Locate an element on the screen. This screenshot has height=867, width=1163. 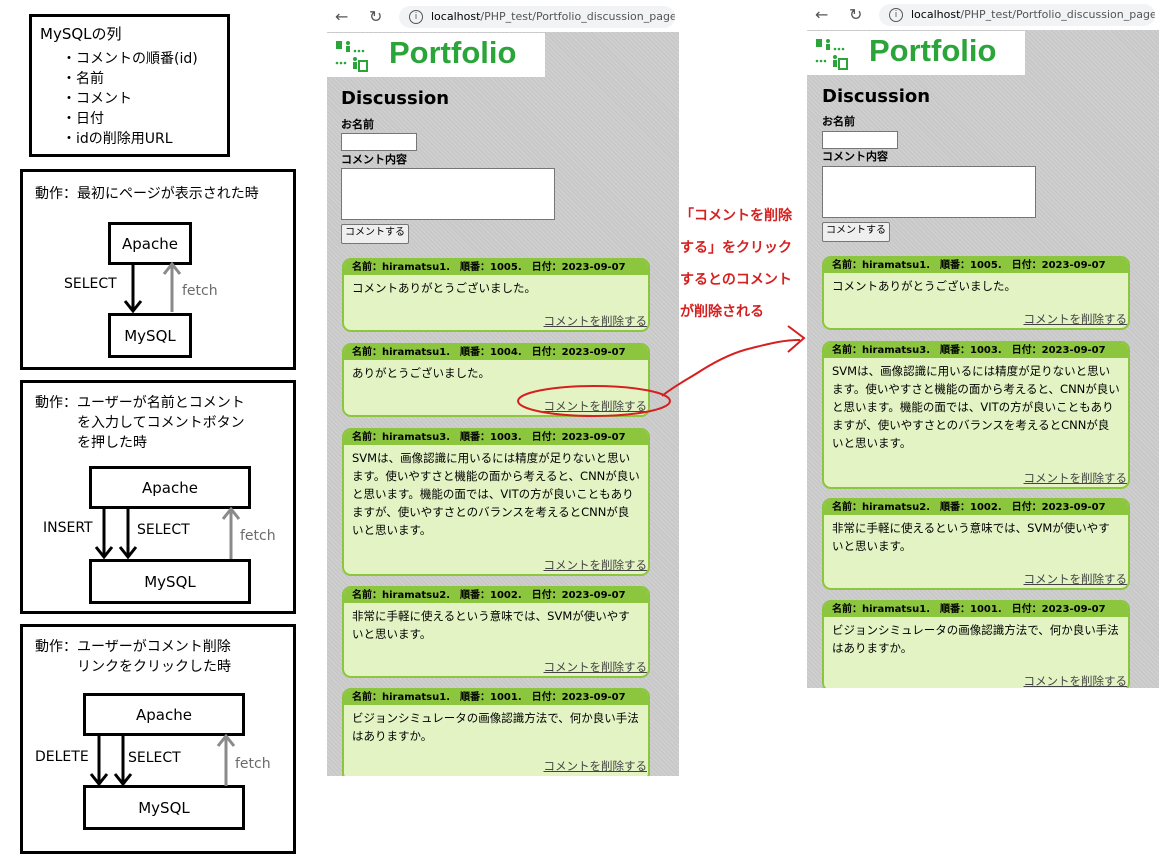
column-item: ・コメントの順番(id) is located at coordinates (130, 59).